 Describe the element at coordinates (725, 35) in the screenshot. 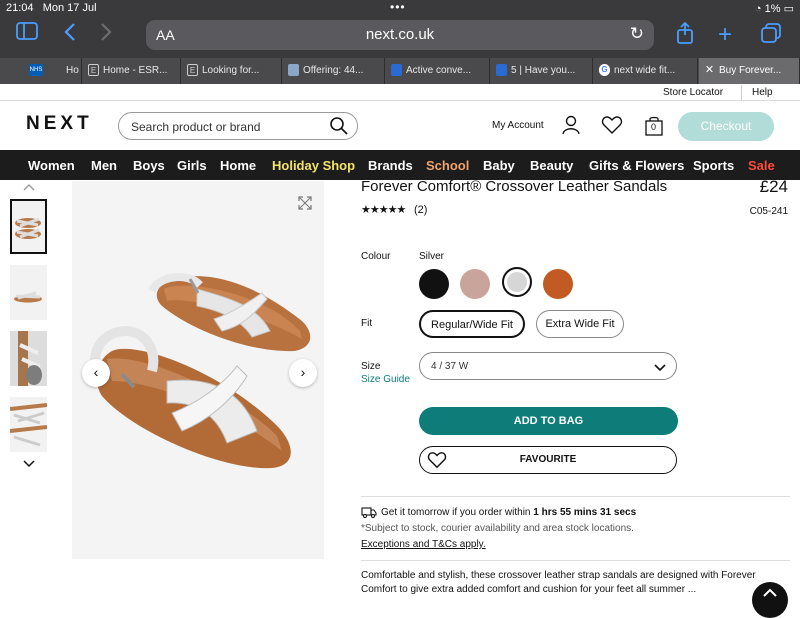

I see `new-tab-icon: +` at that location.